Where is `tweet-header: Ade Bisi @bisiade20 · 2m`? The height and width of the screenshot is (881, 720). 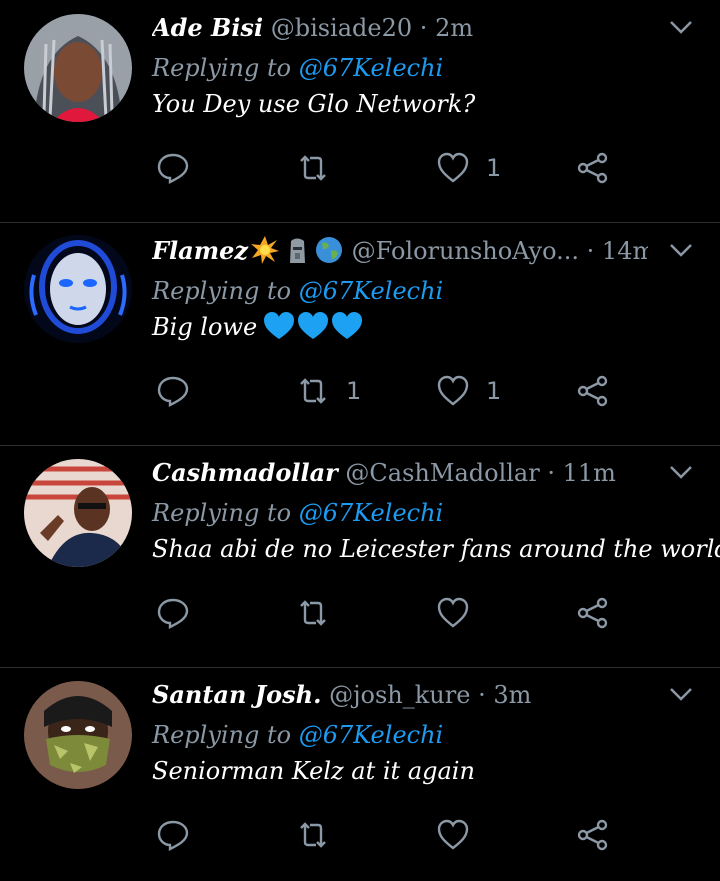
tweet-header: Ade Bisi @bisiade20 · 2m is located at coordinates (400, 28).